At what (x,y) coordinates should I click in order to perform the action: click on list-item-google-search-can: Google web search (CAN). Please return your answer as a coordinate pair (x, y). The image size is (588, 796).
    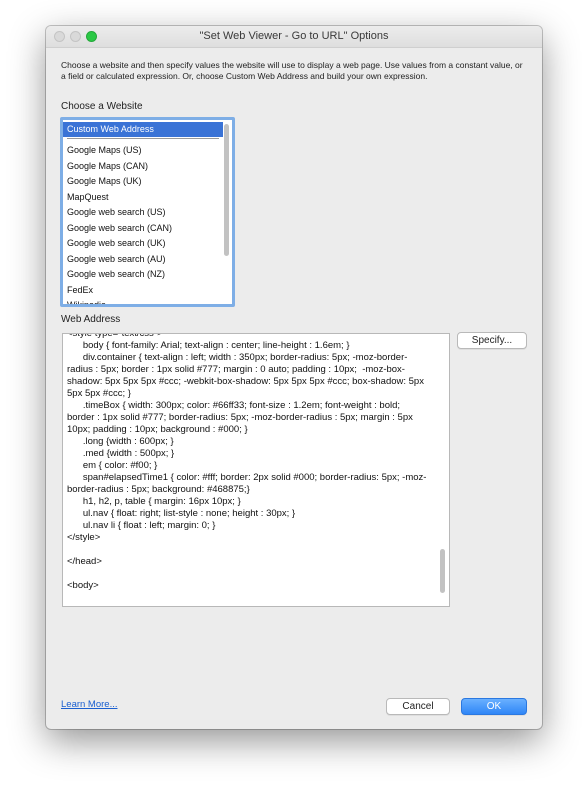
    Looking at the image, I should click on (143, 228).